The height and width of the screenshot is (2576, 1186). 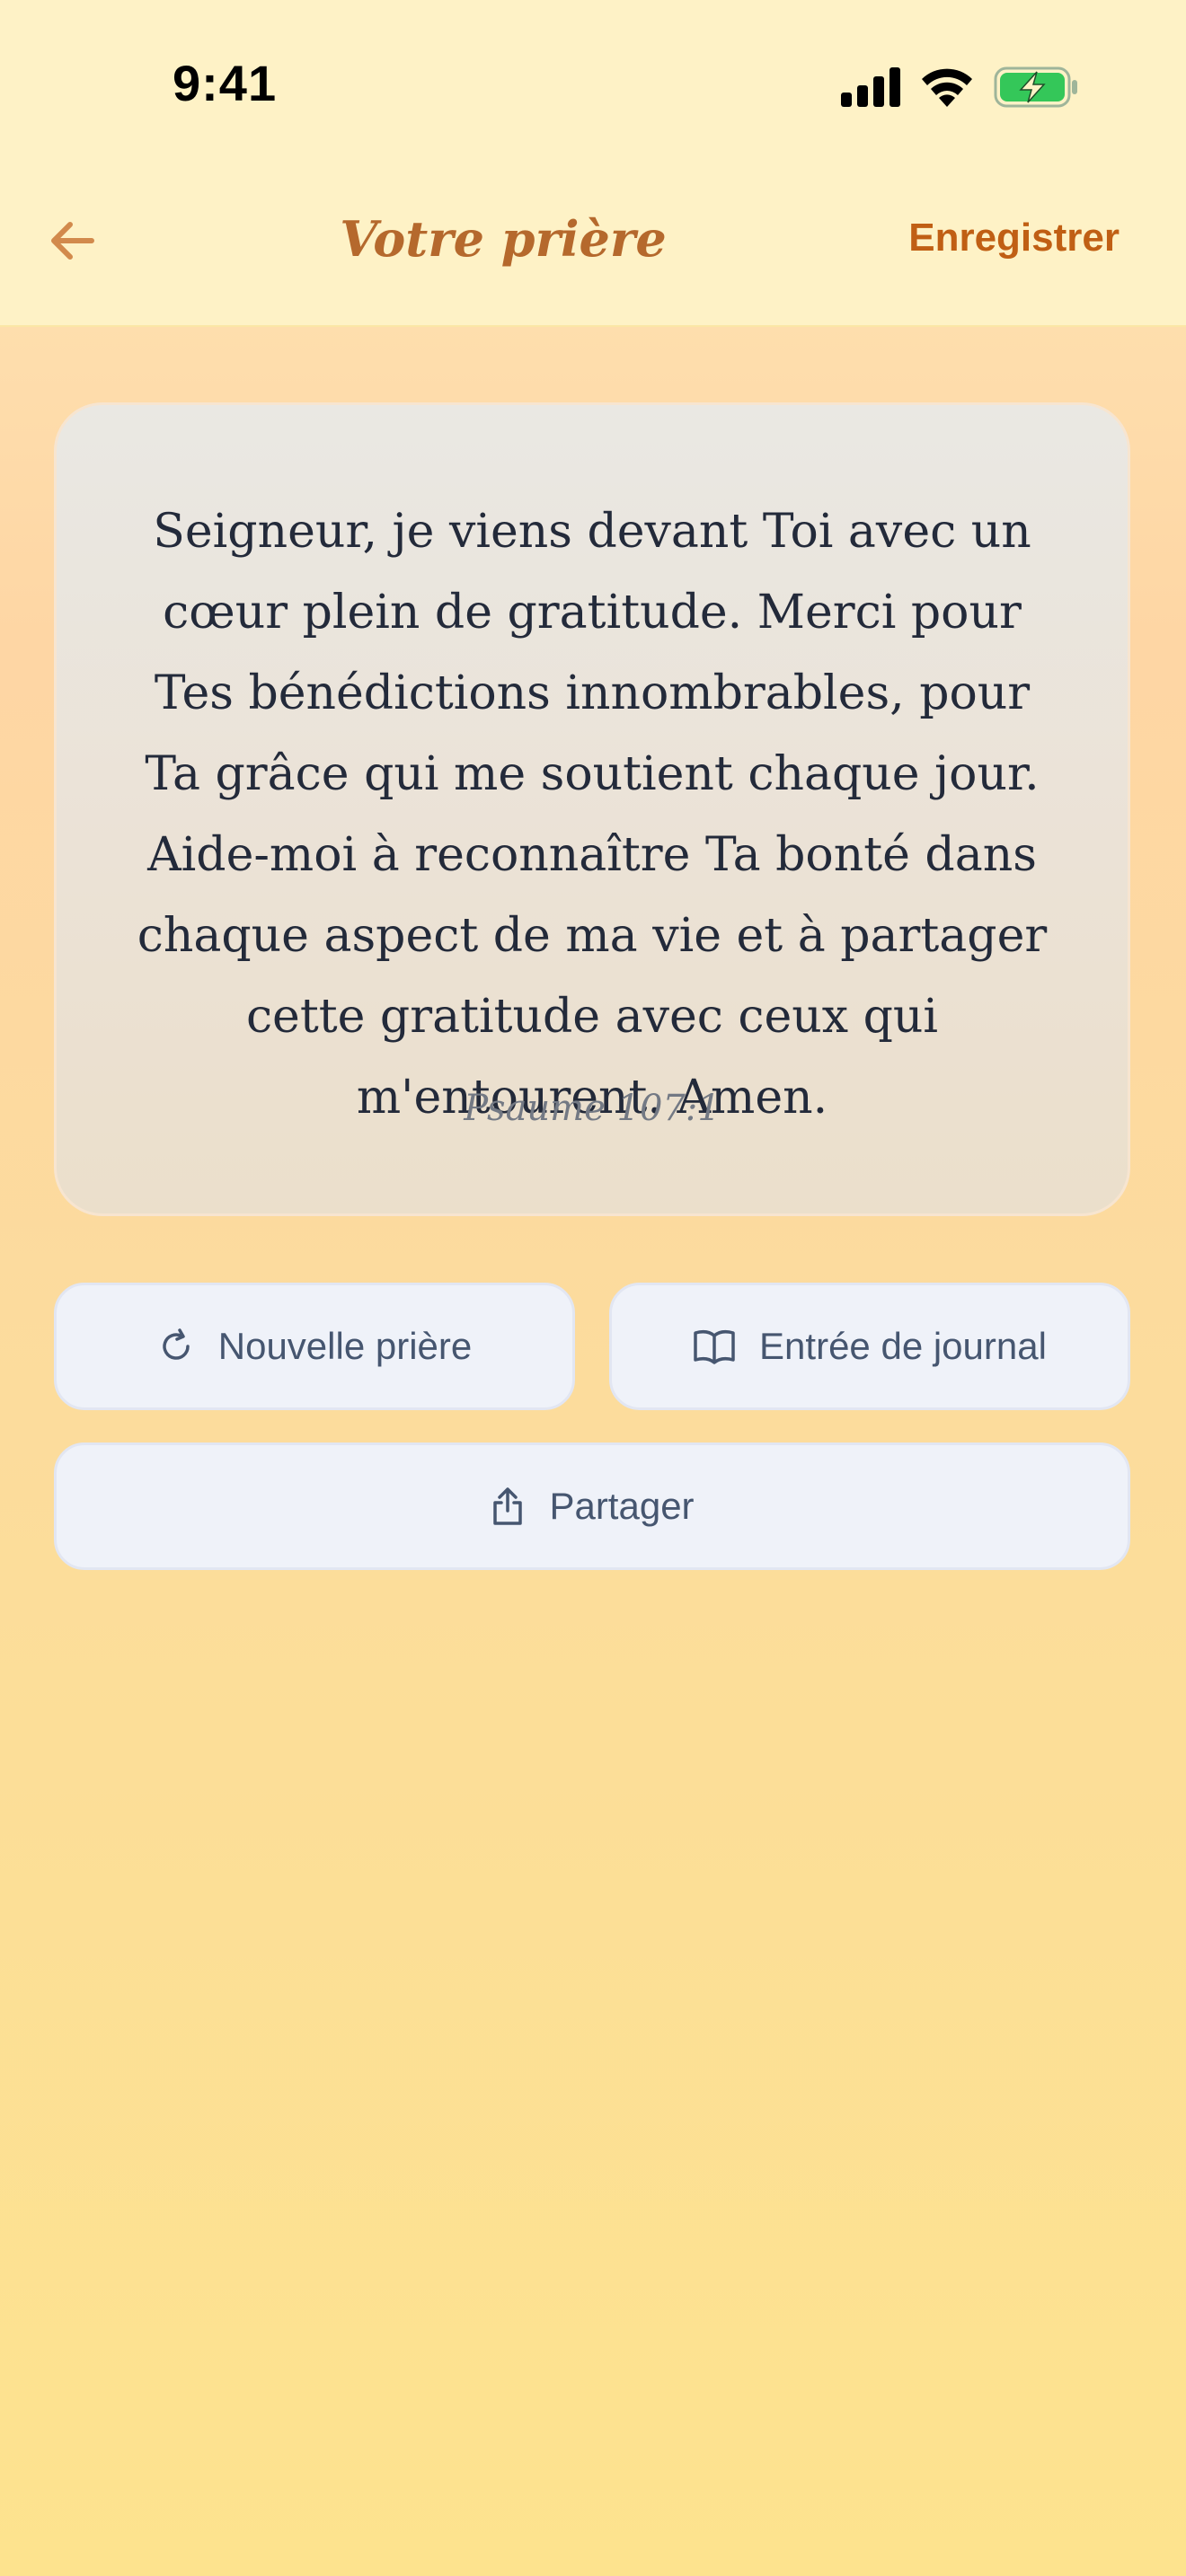 I want to click on share-label: Partager, so click(x=622, y=1506).